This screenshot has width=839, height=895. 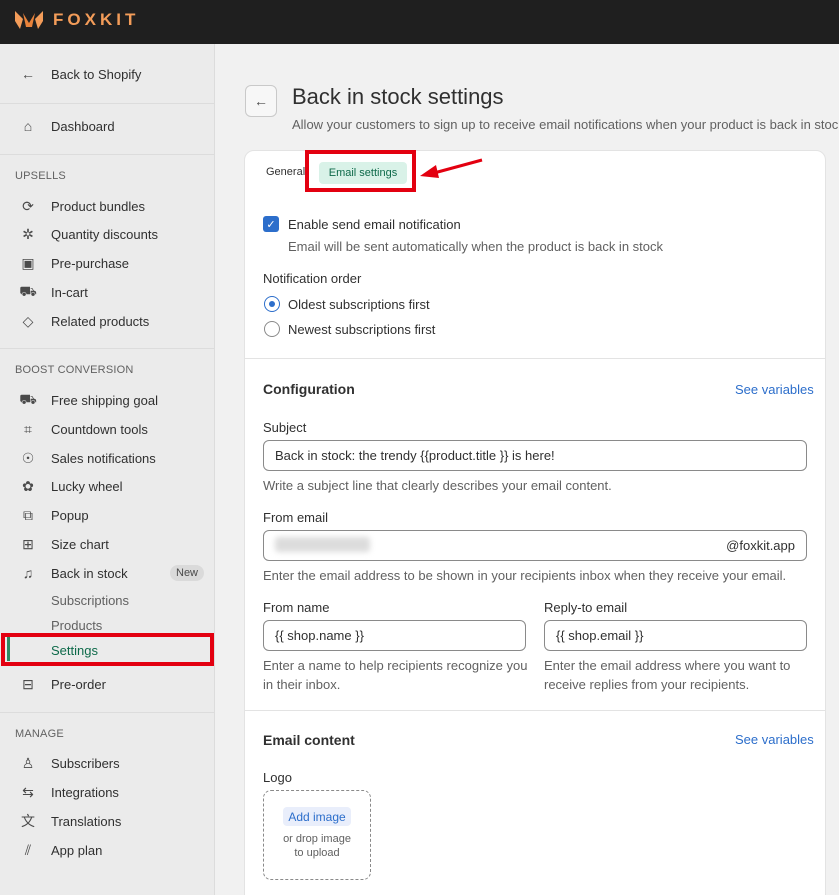 What do you see at coordinates (28, 683) in the screenshot?
I see `inbox-icon: ⊟` at bounding box center [28, 683].